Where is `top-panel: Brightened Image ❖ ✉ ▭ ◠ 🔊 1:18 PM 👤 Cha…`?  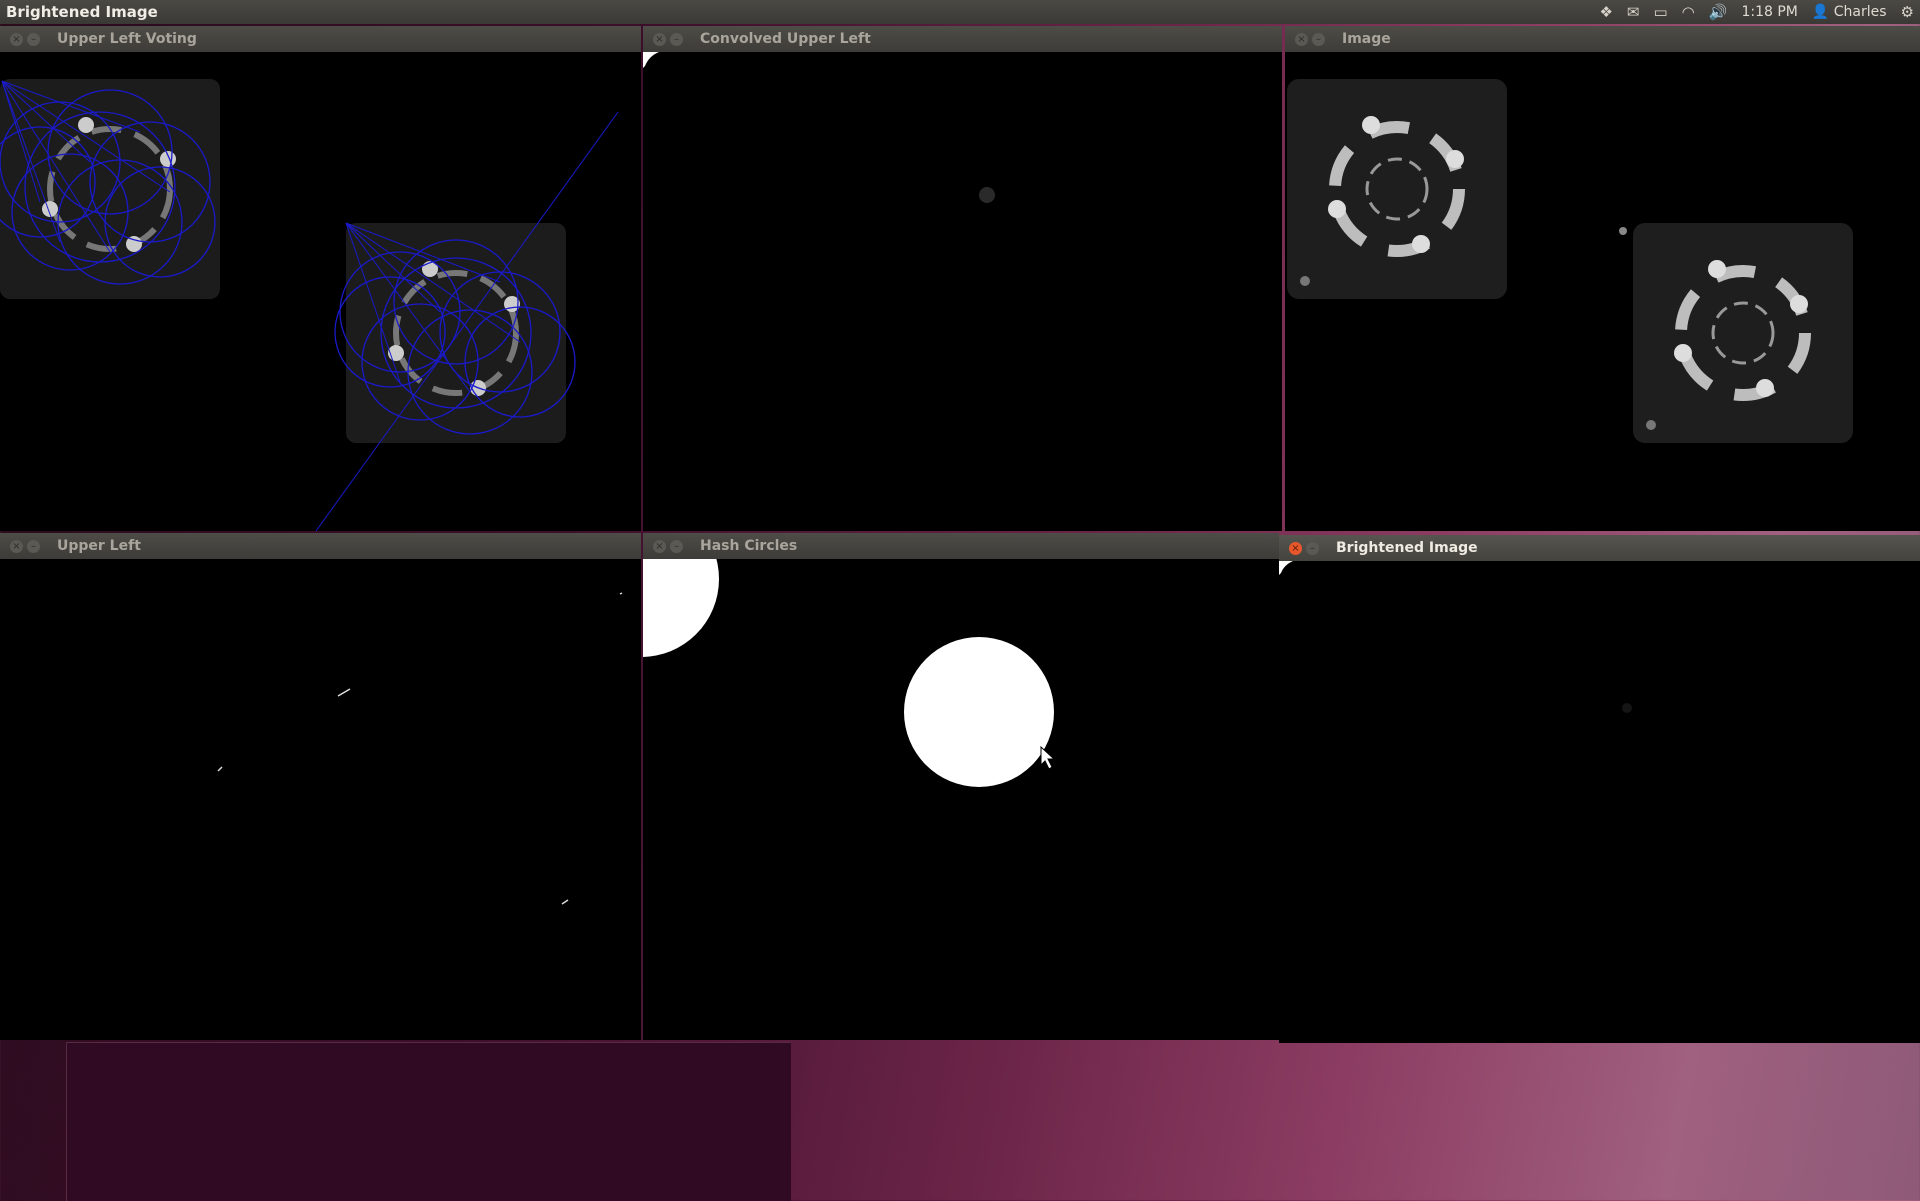
top-panel: Brightened Image ❖ ✉ ▭ ◠ 🔊 1:18 PM 👤 Cha… is located at coordinates (960, 12).